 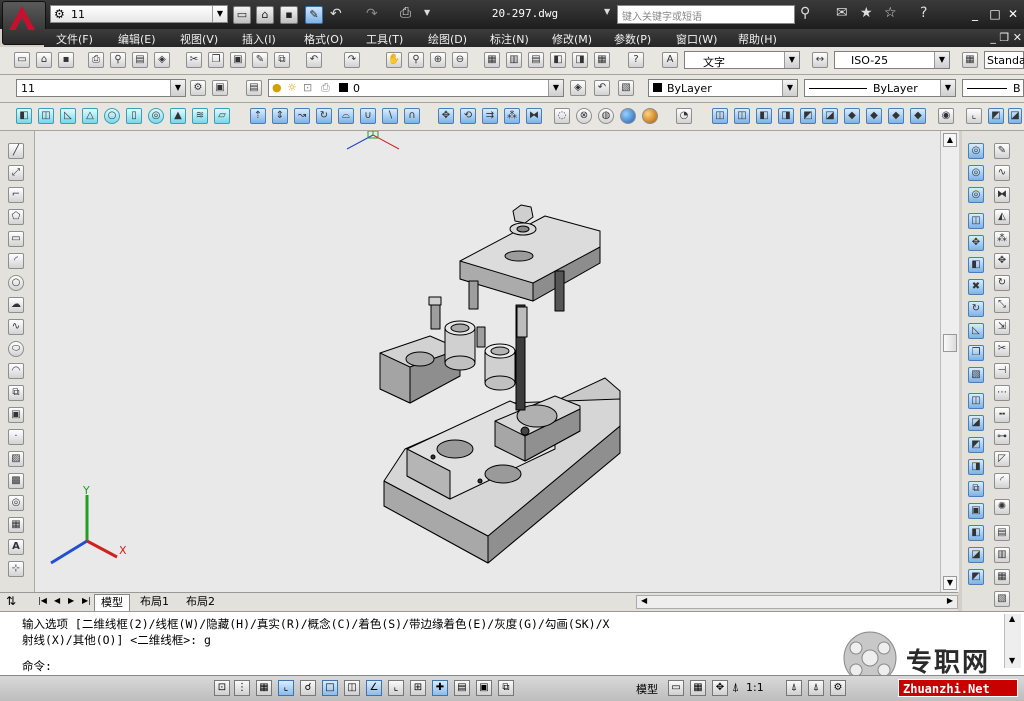 I want to click on menu-view: 视图(V), so click(x=199, y=39).